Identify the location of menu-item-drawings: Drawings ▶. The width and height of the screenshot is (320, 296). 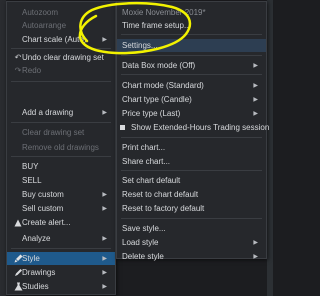
(61, 272).